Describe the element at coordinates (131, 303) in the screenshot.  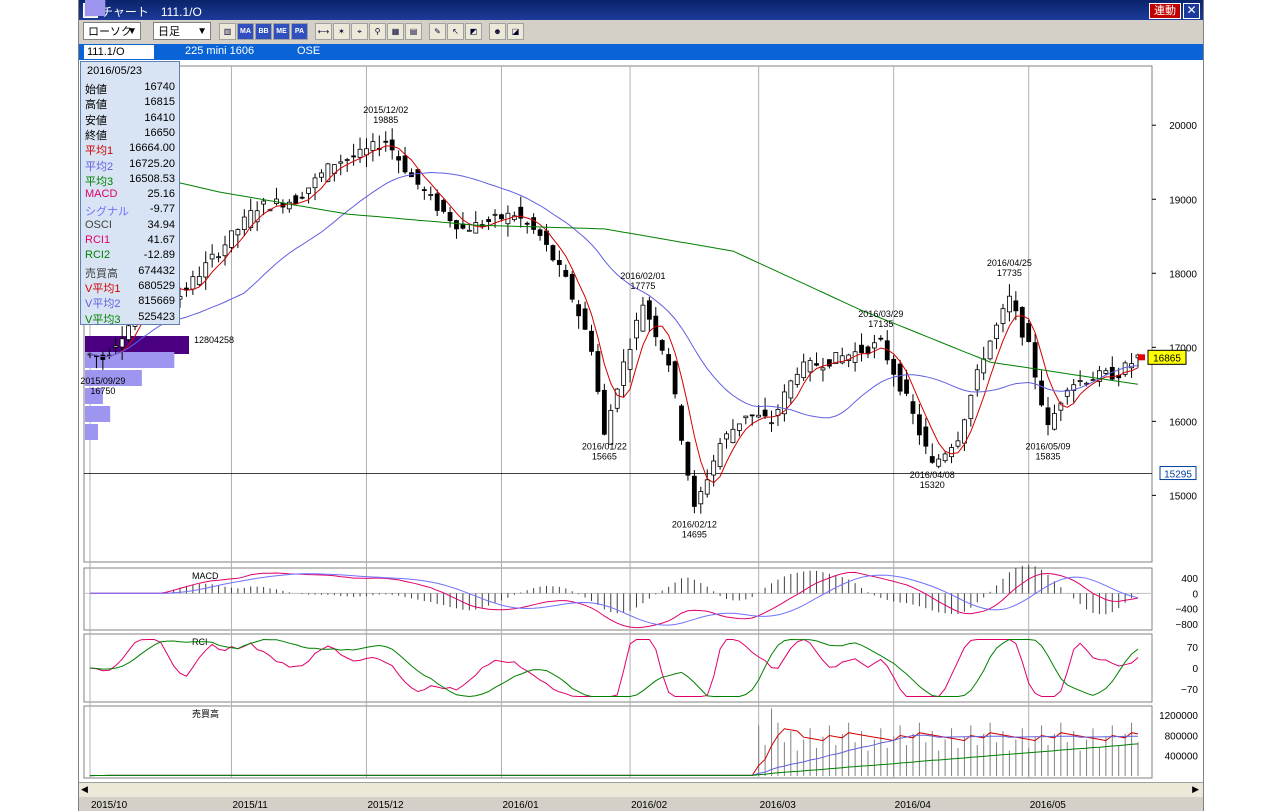
I see `data-window-row: V平均2 815669` at that location.